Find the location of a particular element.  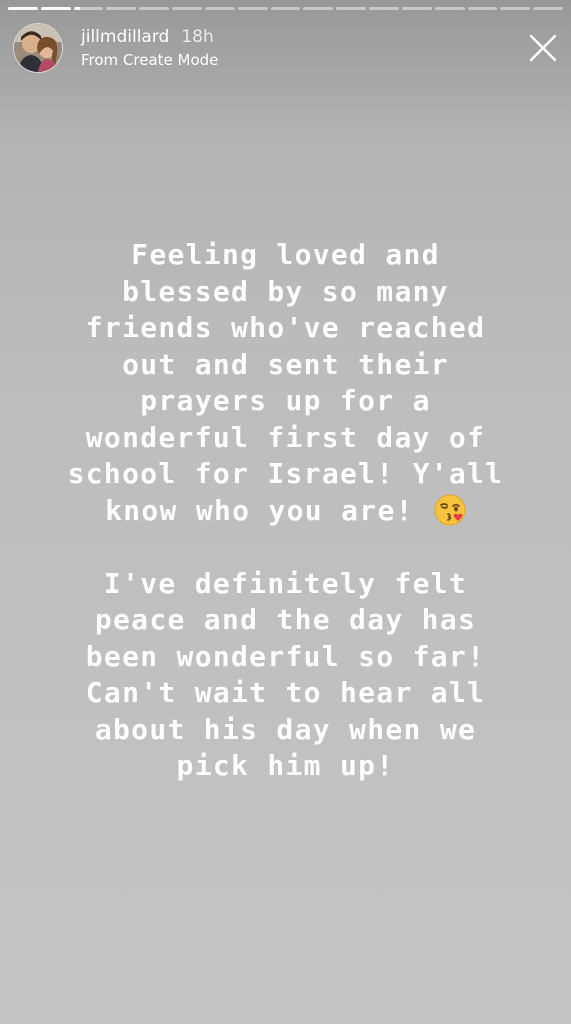

user-info: jillmdillard 18h From Create Mode is located at coordinates (149, 48).